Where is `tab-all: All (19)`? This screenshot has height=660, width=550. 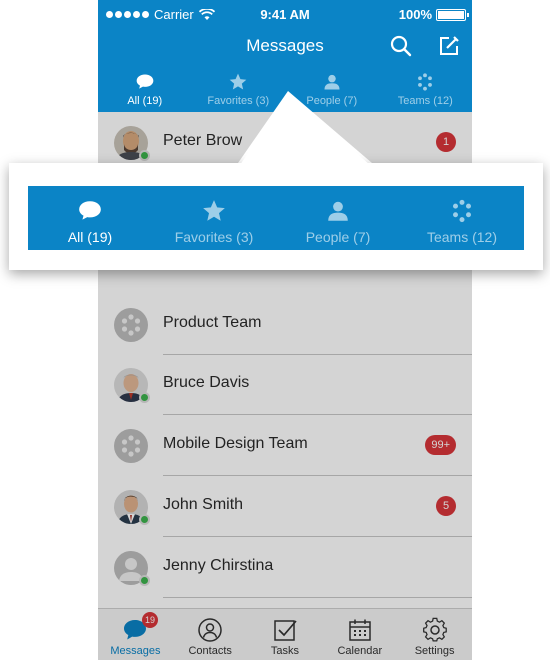
tab-all: All (19) is located at coordinates (145, 88).